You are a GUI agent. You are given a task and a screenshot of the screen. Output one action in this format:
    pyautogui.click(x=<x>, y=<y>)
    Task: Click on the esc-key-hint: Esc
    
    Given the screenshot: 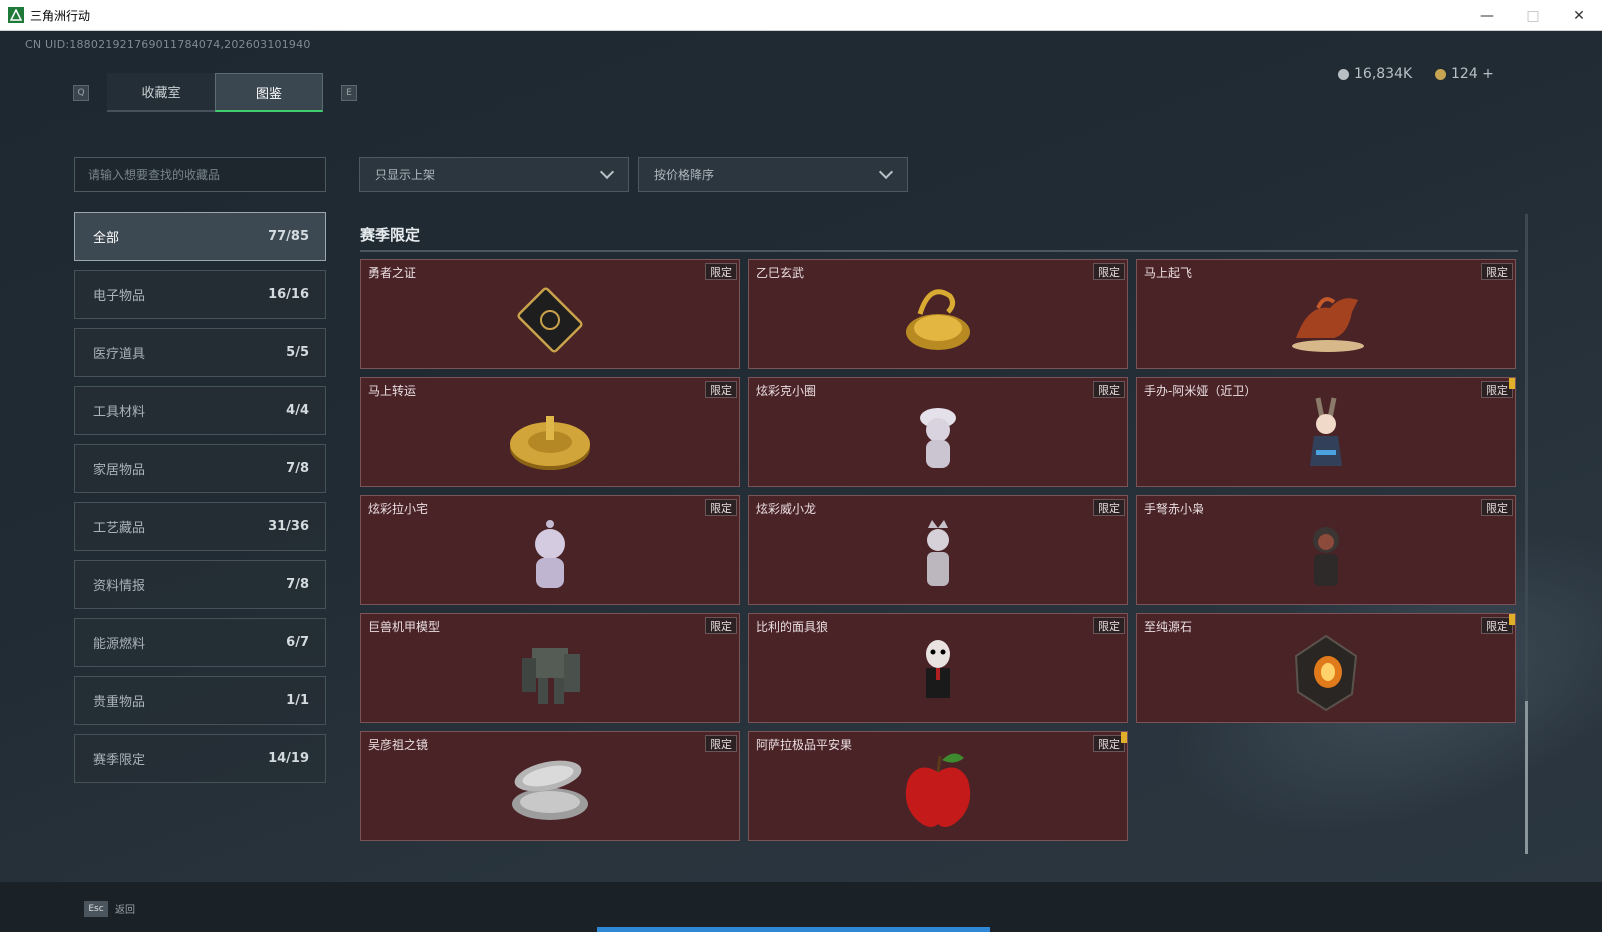 What is the action you would take?
    pyautogui.click(x=96, y=909)
    